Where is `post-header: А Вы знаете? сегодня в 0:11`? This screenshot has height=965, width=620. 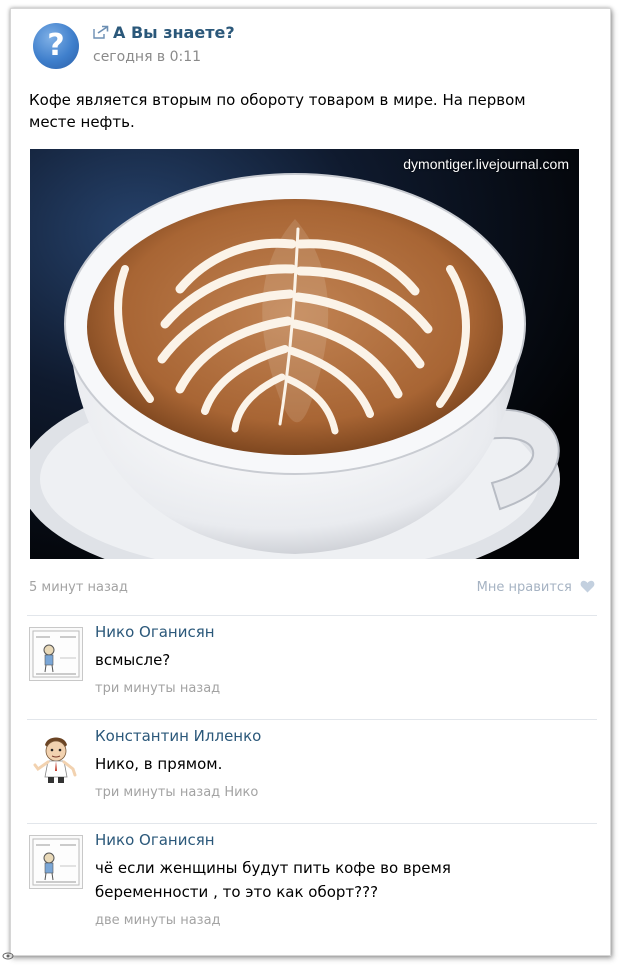 post-header: А Вы знаете? сегодня в 0:11 is located at coordinates (164, 44).